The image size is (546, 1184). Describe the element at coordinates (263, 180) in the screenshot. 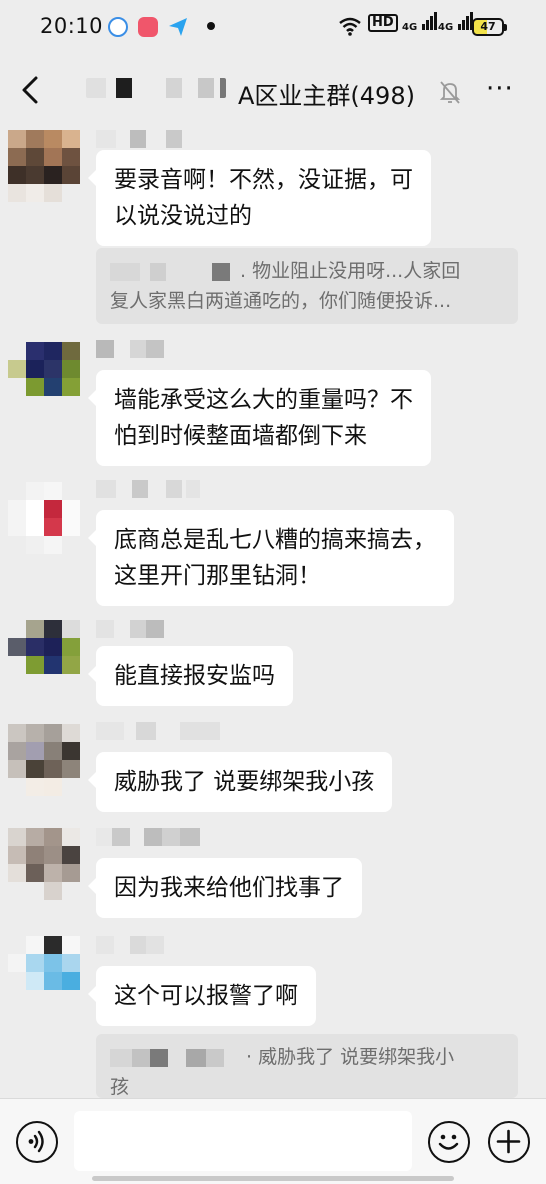

I see `message-text: 要录音啊！不然，没证据，可` at that location.